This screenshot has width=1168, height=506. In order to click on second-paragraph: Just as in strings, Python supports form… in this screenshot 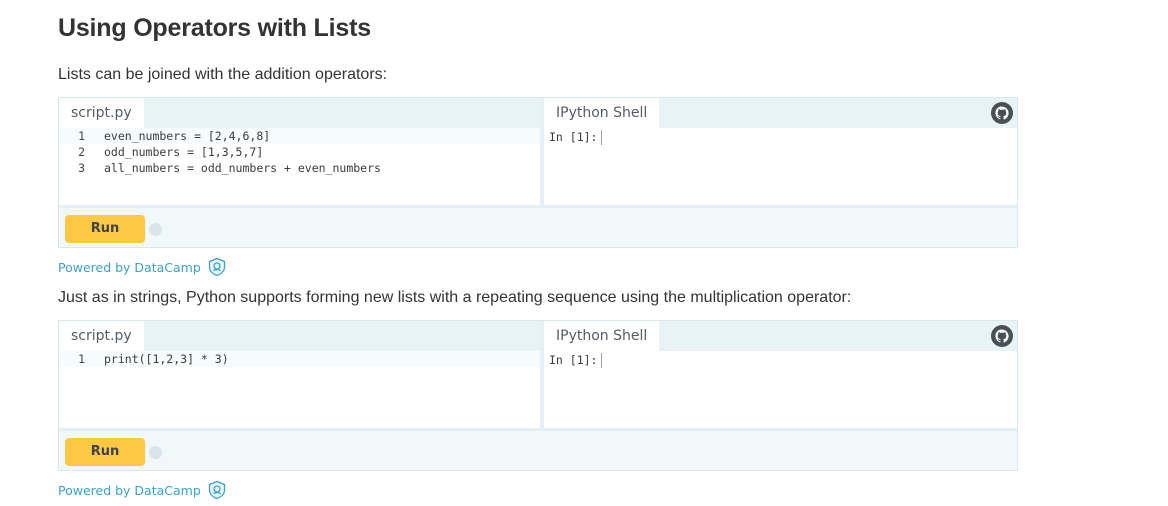, I will do `click(455, 297)`.